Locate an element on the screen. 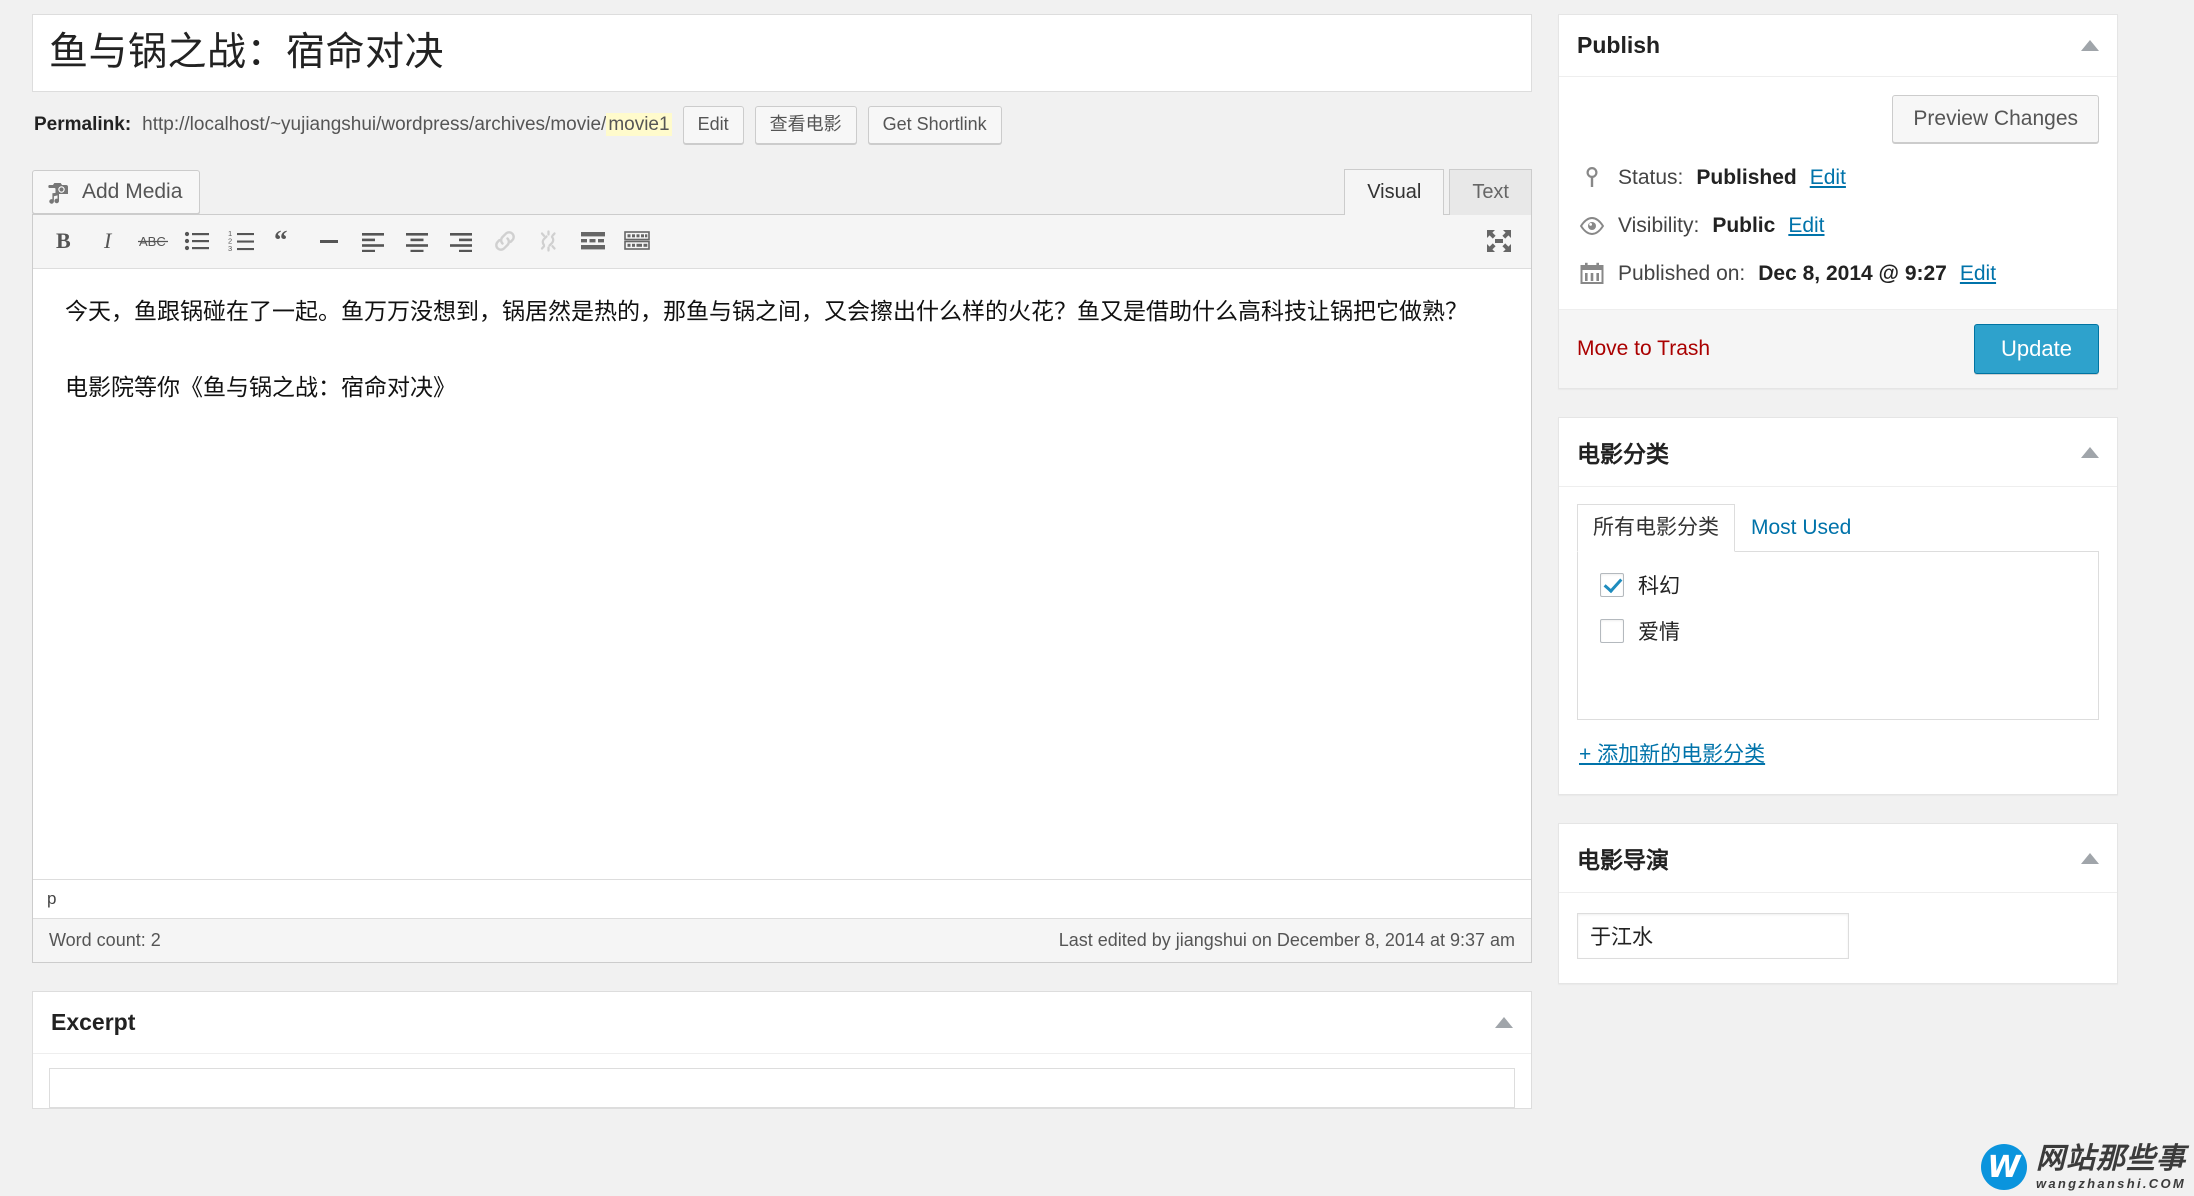  post-title-field: 鱼与锅之战：宿命对决 is located at coordinates (782, 53).